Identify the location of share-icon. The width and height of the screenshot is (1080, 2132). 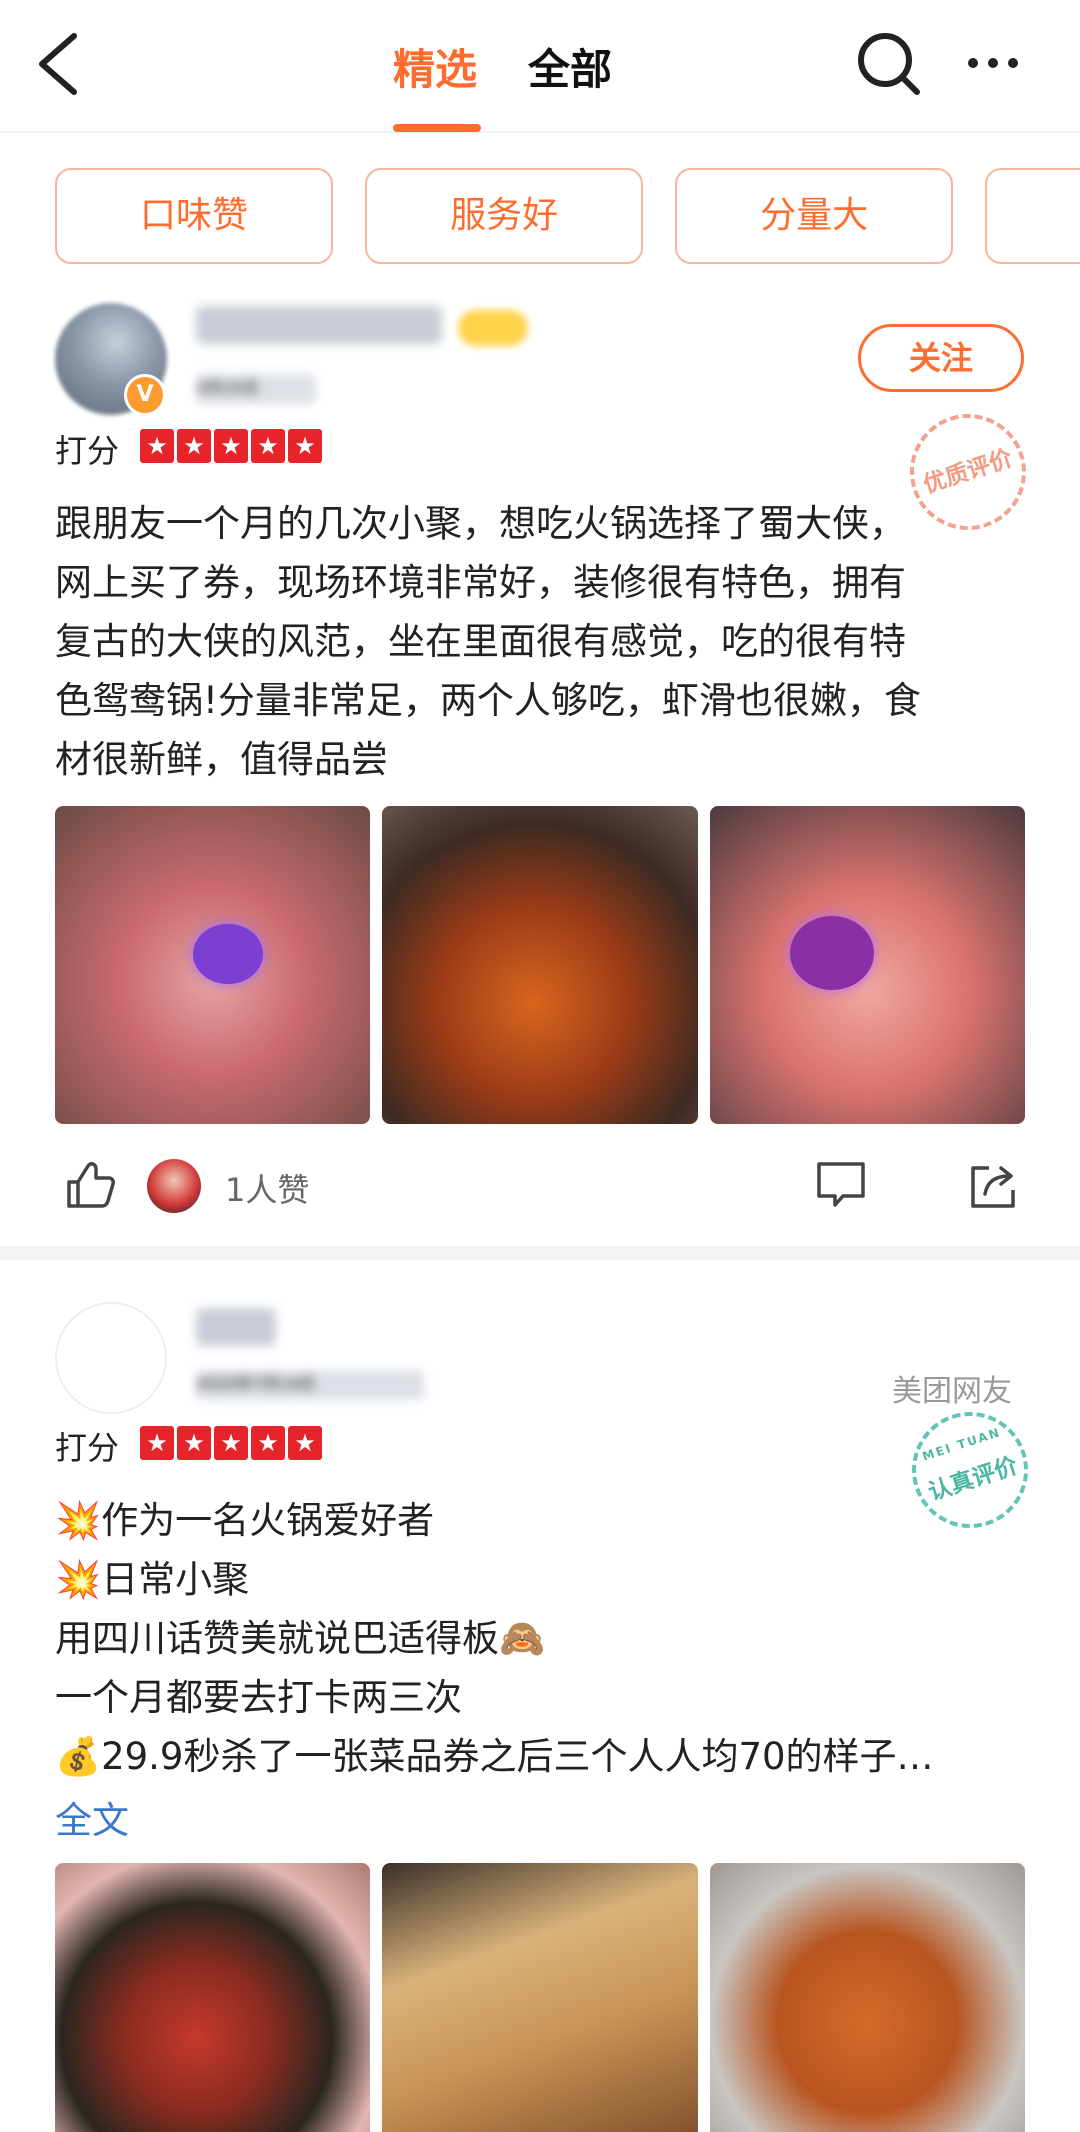
(993, 1185).